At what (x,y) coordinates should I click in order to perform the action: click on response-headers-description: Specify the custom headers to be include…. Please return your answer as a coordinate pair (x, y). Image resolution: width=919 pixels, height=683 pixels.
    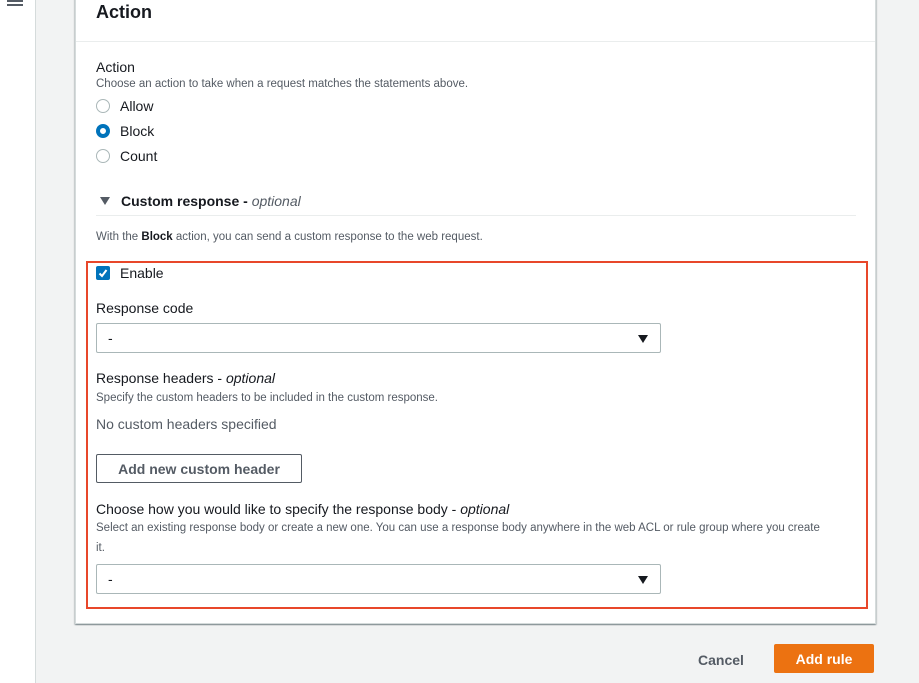
    Looking at the image, I should click on (267, 398).